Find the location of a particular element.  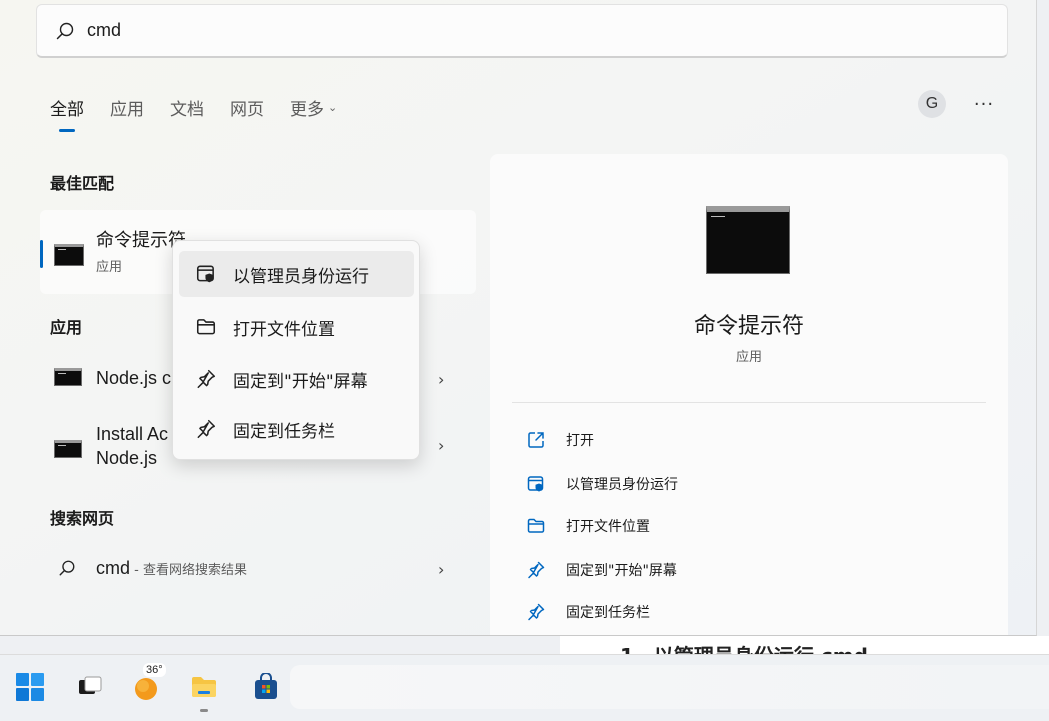

context-menu-item-open-file-location: 打开文件位置 is located at coordinates (296, 327).